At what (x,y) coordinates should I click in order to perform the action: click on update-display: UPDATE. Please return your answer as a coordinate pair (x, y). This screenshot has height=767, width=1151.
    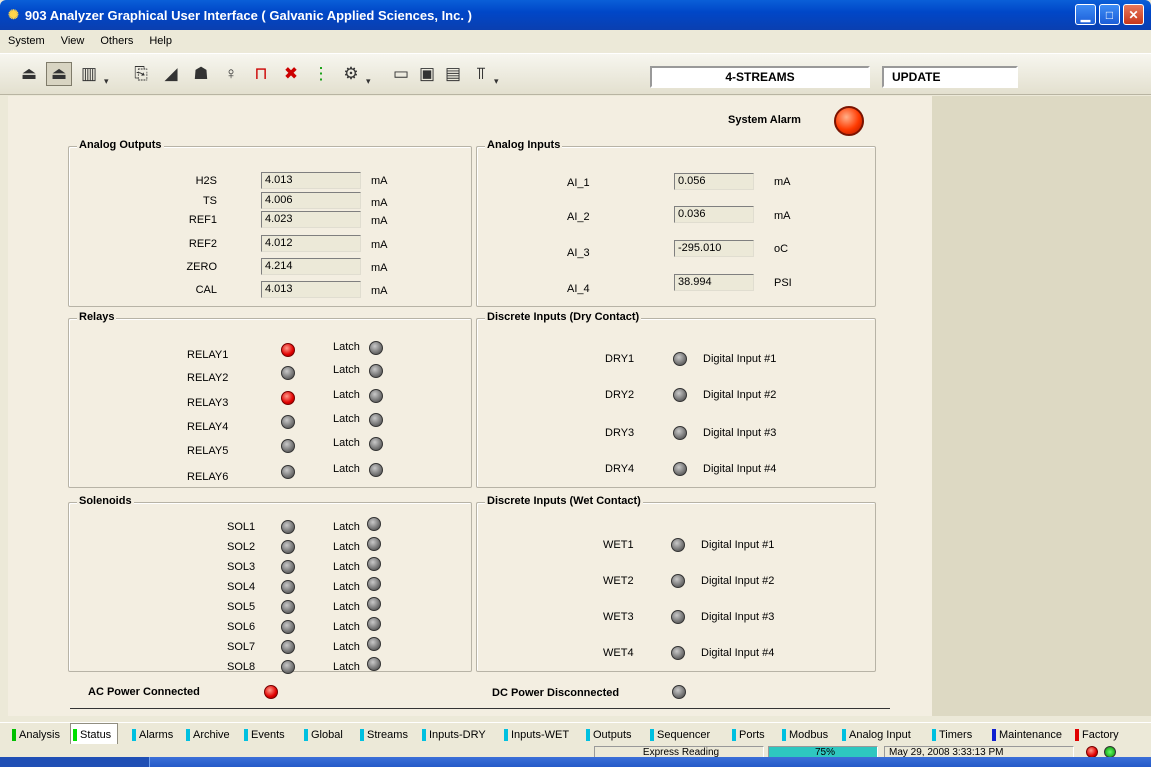
    Looking at the image, I should click on (950, 77).